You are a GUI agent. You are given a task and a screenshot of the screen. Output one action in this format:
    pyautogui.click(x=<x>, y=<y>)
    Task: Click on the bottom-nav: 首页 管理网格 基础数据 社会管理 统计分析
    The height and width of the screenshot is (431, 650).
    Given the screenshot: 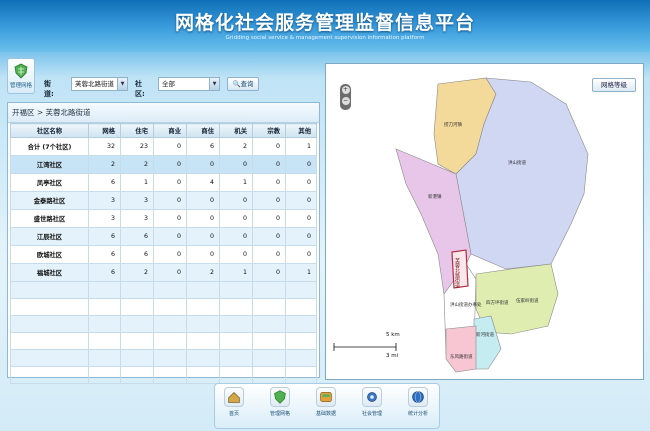 What is the action you would take?
    pyautogui.click(x=327, y=406)
    